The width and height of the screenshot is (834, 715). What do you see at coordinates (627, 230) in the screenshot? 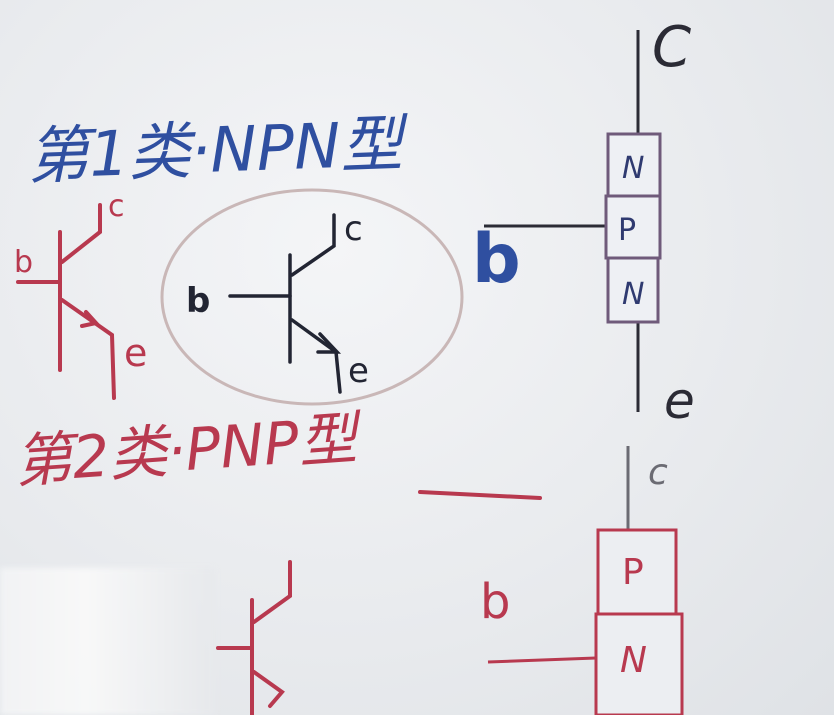
I see `layer-p-label: P` at bounding box center [627, 230].